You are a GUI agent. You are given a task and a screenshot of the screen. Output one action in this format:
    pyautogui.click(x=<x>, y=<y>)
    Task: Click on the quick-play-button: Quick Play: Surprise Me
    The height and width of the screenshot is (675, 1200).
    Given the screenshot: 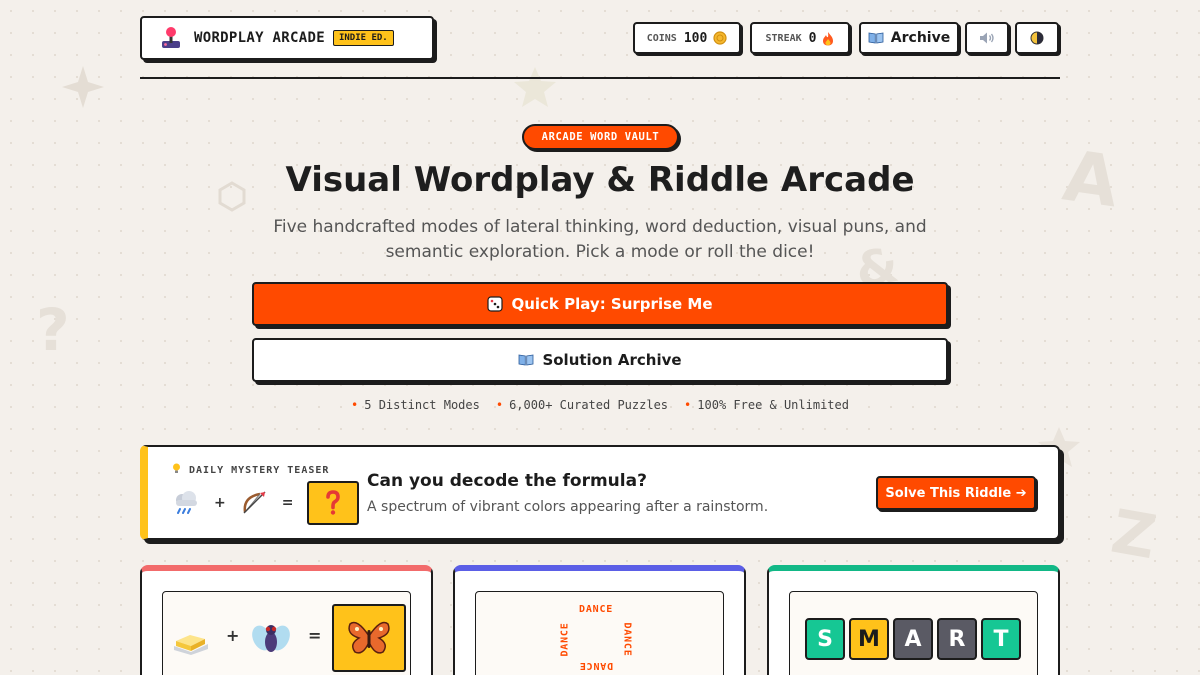 What is the action you would take?
    pyautogui.click(x=600, y=304)
    